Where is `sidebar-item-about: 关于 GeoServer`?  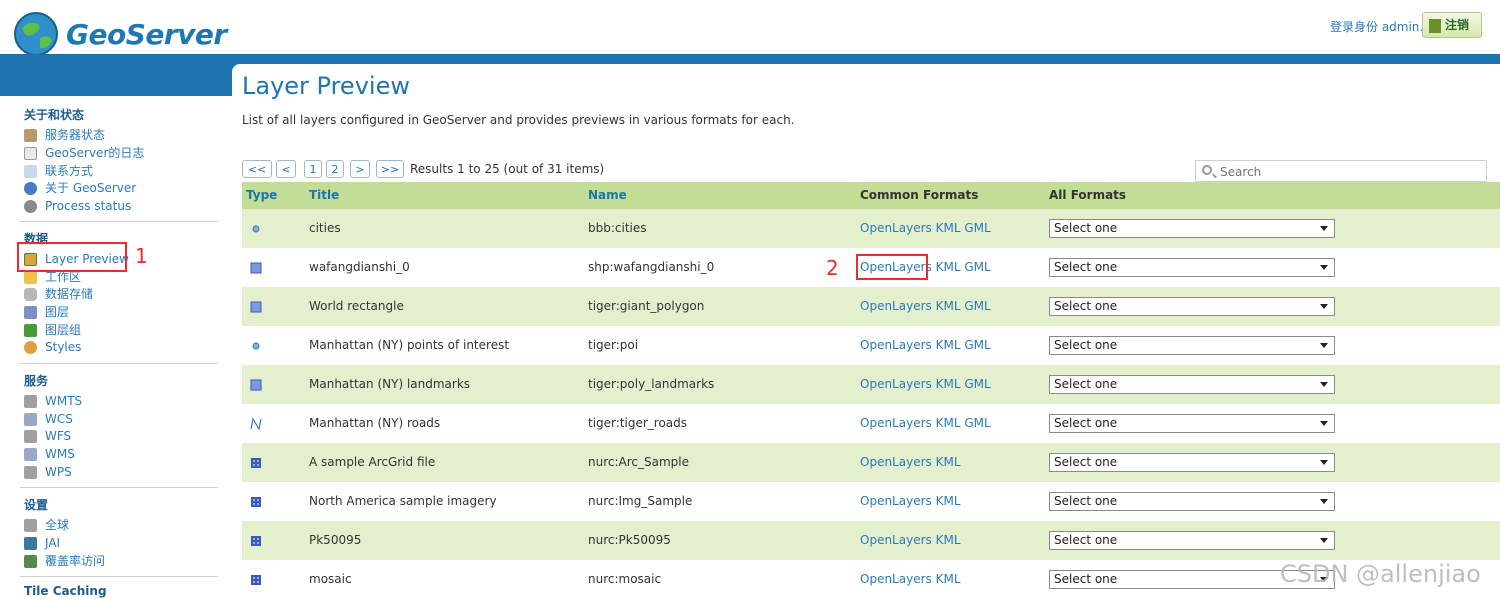
sidebar-item-about: 关于 GeoServer is located at coordinates (80, 188).